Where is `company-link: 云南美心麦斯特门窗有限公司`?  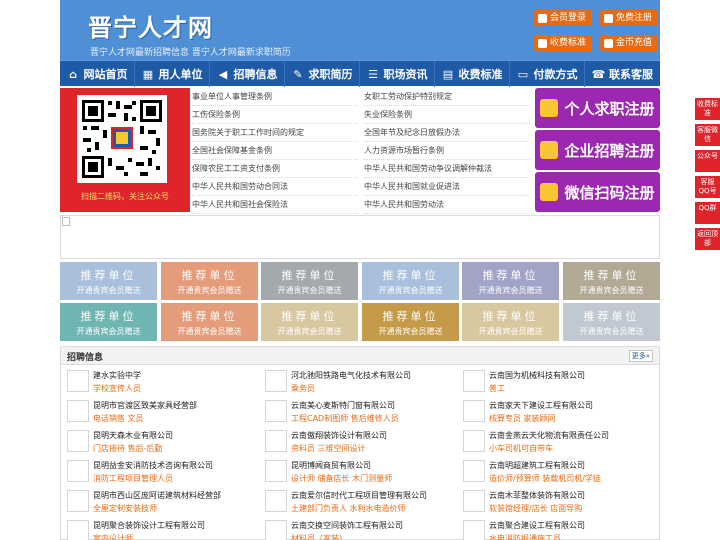 company-link: 云南美心麦斯特门窗有限公司 is located at coordinates (343, 405).